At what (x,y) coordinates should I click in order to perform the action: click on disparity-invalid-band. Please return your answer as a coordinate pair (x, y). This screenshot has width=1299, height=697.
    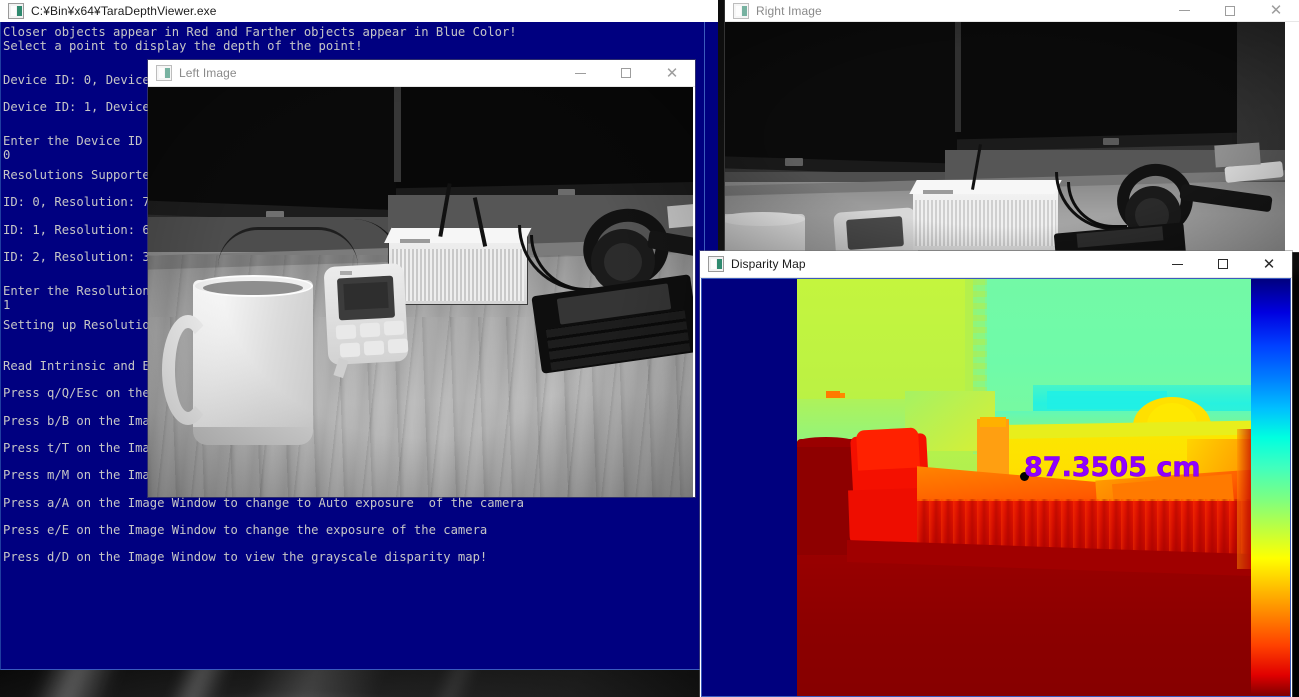
    Looking at the image, I should click on (749, 487).